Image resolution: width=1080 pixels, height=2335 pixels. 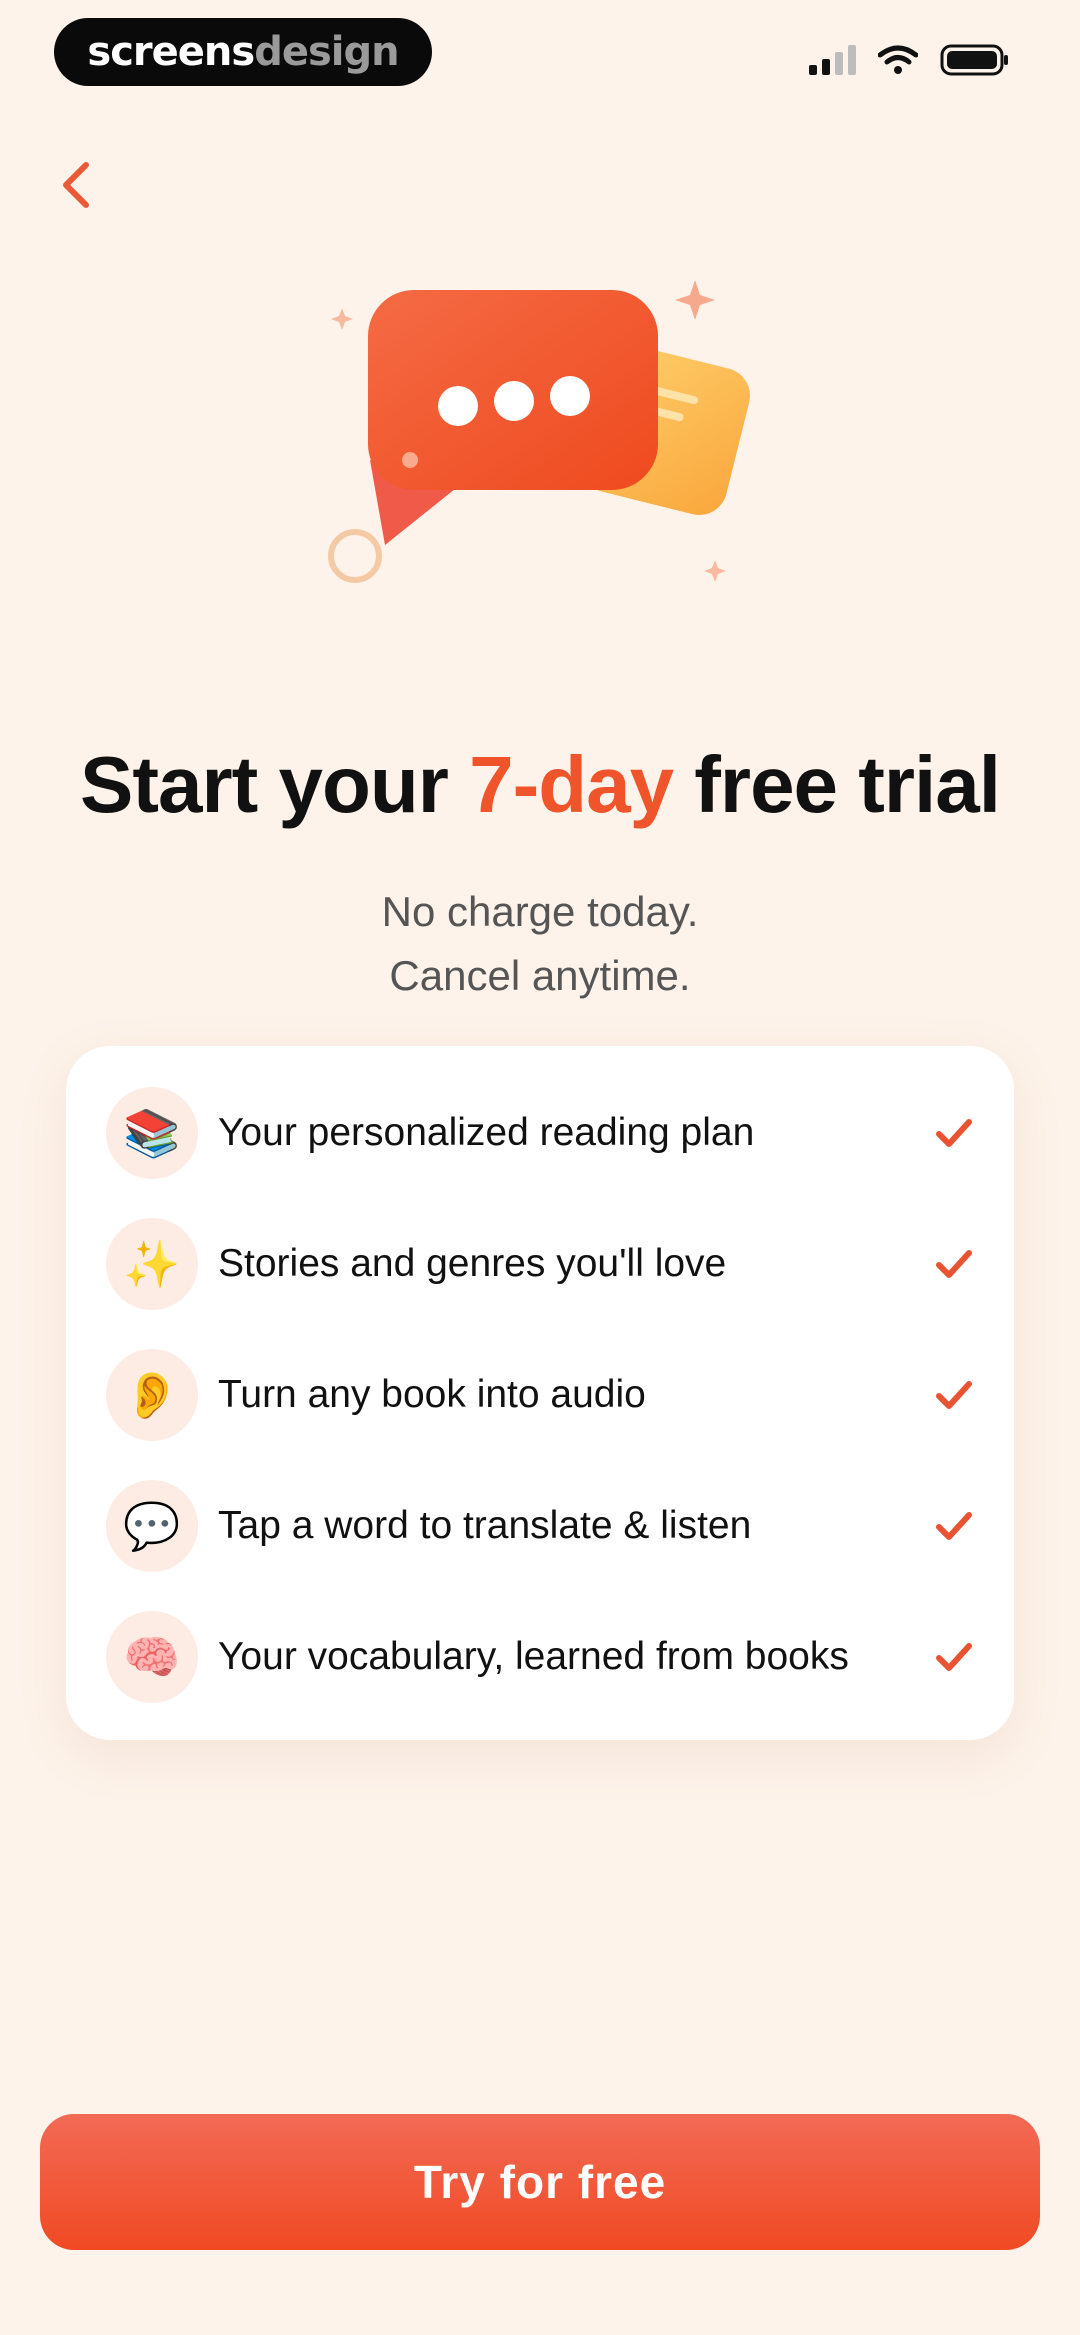 I want to click on feature-row: 📚 Your personalized reading plan, so click(x=540, y=1133).